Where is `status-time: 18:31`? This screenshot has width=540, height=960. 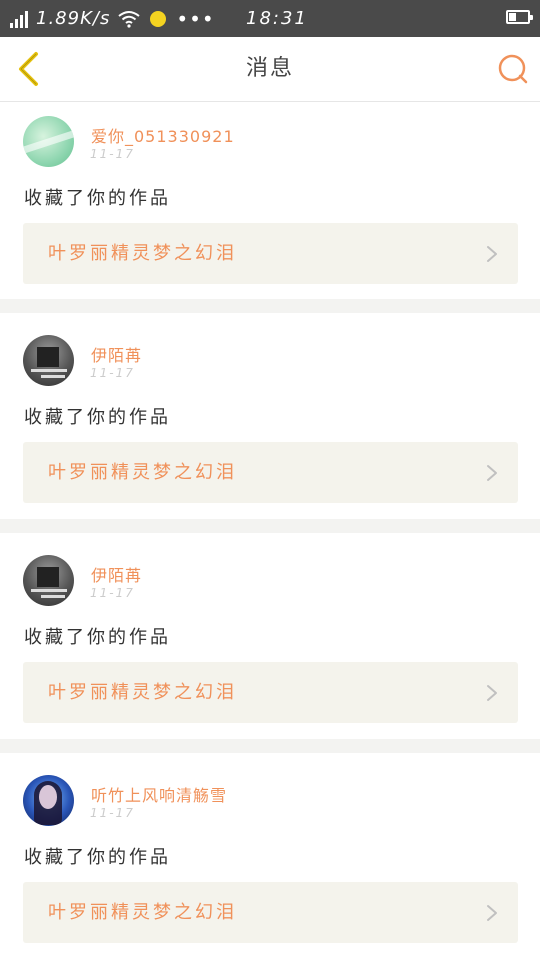
status-time: 18:31 is located at coordinates (277, 18).